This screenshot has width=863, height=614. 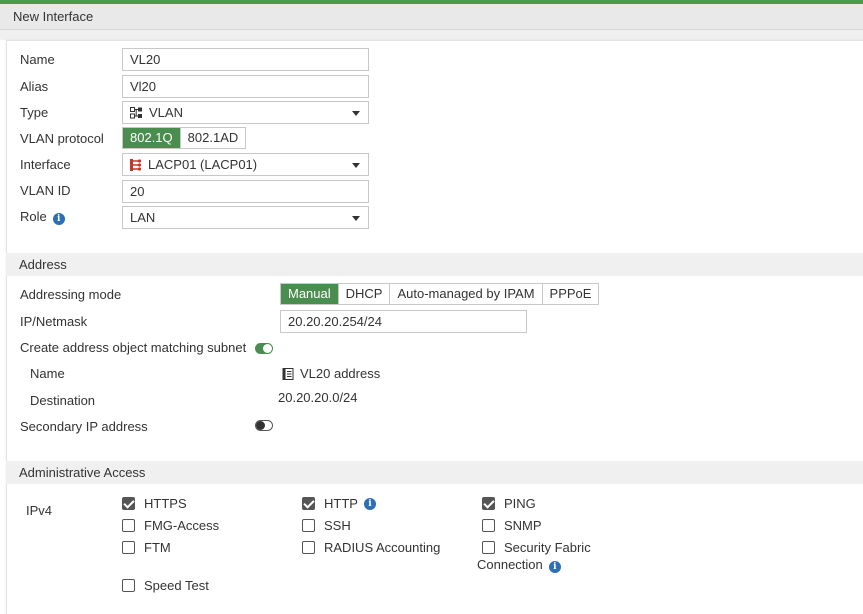 What do you see at coordinates (34, 112) in the screenshot?
I see `type-label: Type` at bounding box center [34, 112].